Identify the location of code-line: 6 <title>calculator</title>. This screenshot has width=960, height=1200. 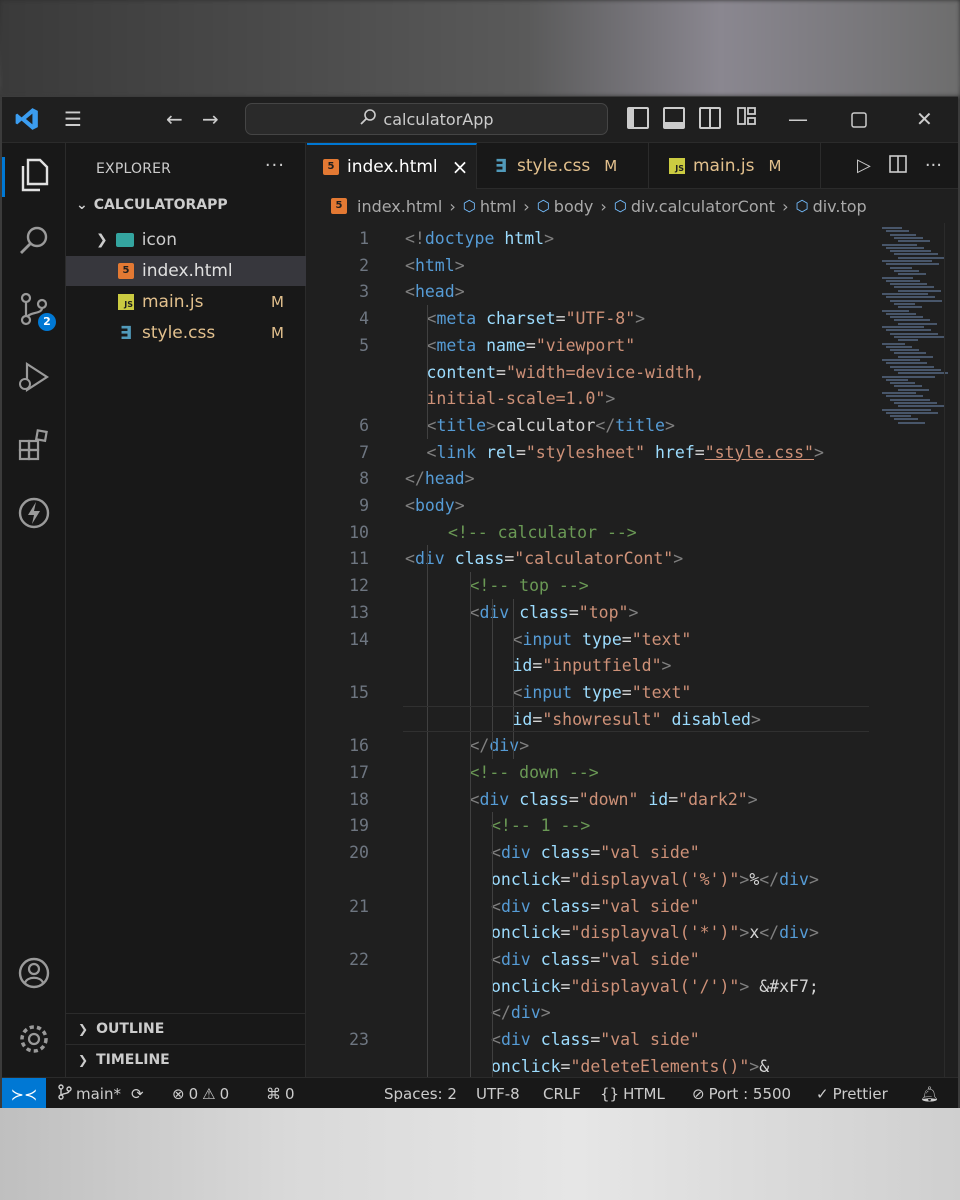
(592, 425).